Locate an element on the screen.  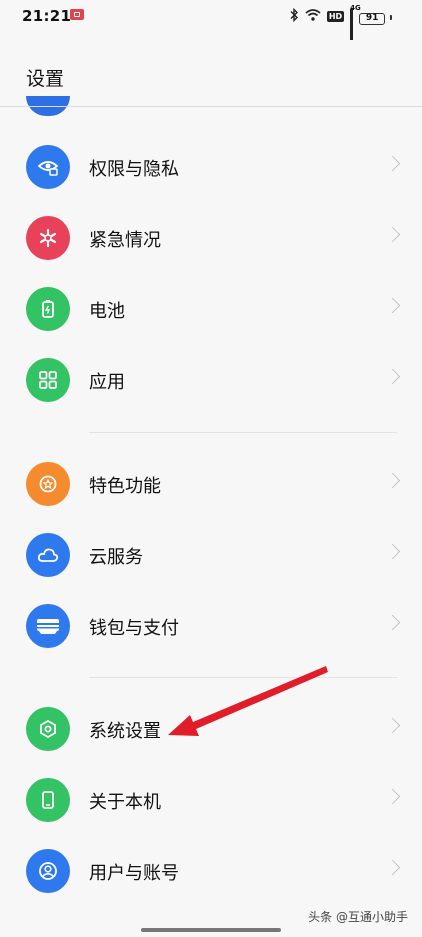
settings-item-label: 系统设置 is located at coordinates (125, 731).